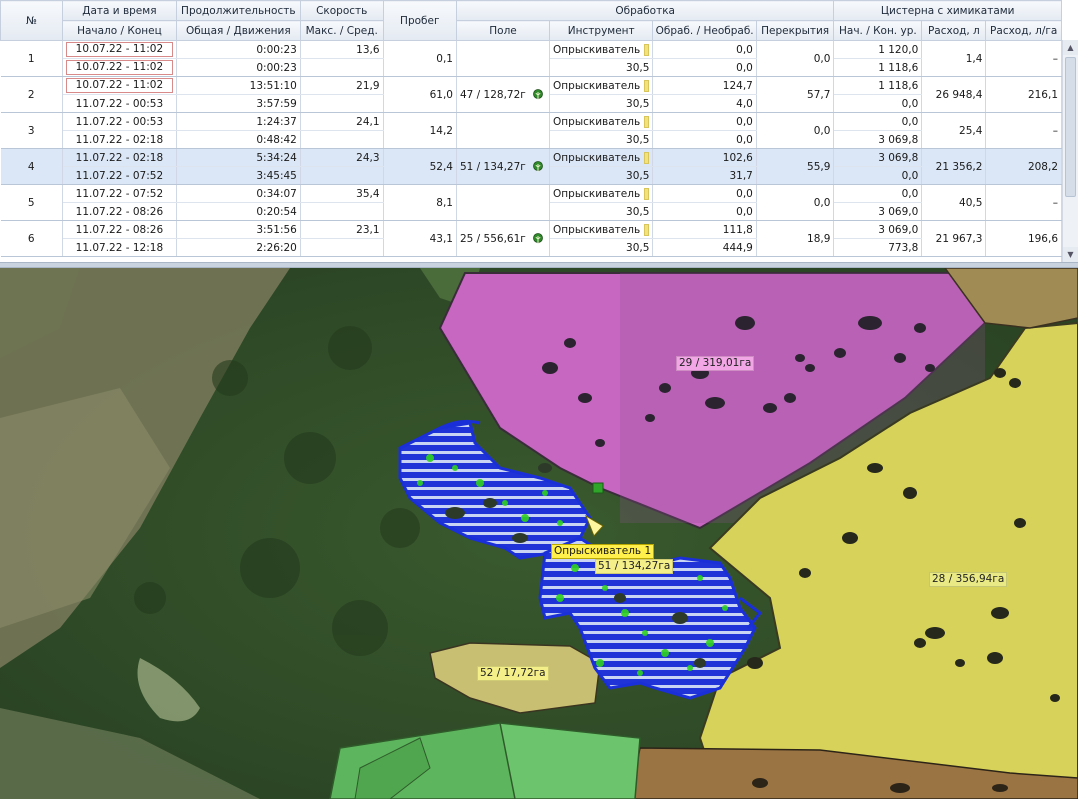  What do you see at coordinates (32, 238) in the screenshot?
I see `row-number: 6` at bounding box center [32, 238].